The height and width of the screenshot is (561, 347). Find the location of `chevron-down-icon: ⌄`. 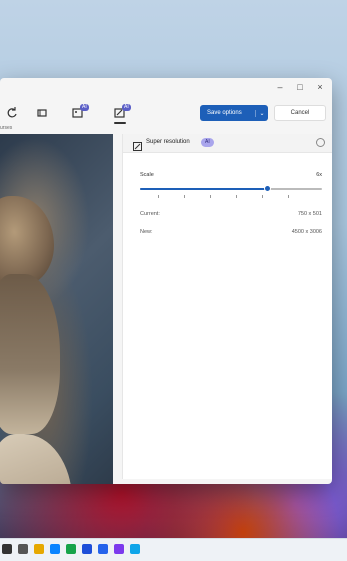

chevron-down-icon: ⌄ is located at coordinates (261, 113).